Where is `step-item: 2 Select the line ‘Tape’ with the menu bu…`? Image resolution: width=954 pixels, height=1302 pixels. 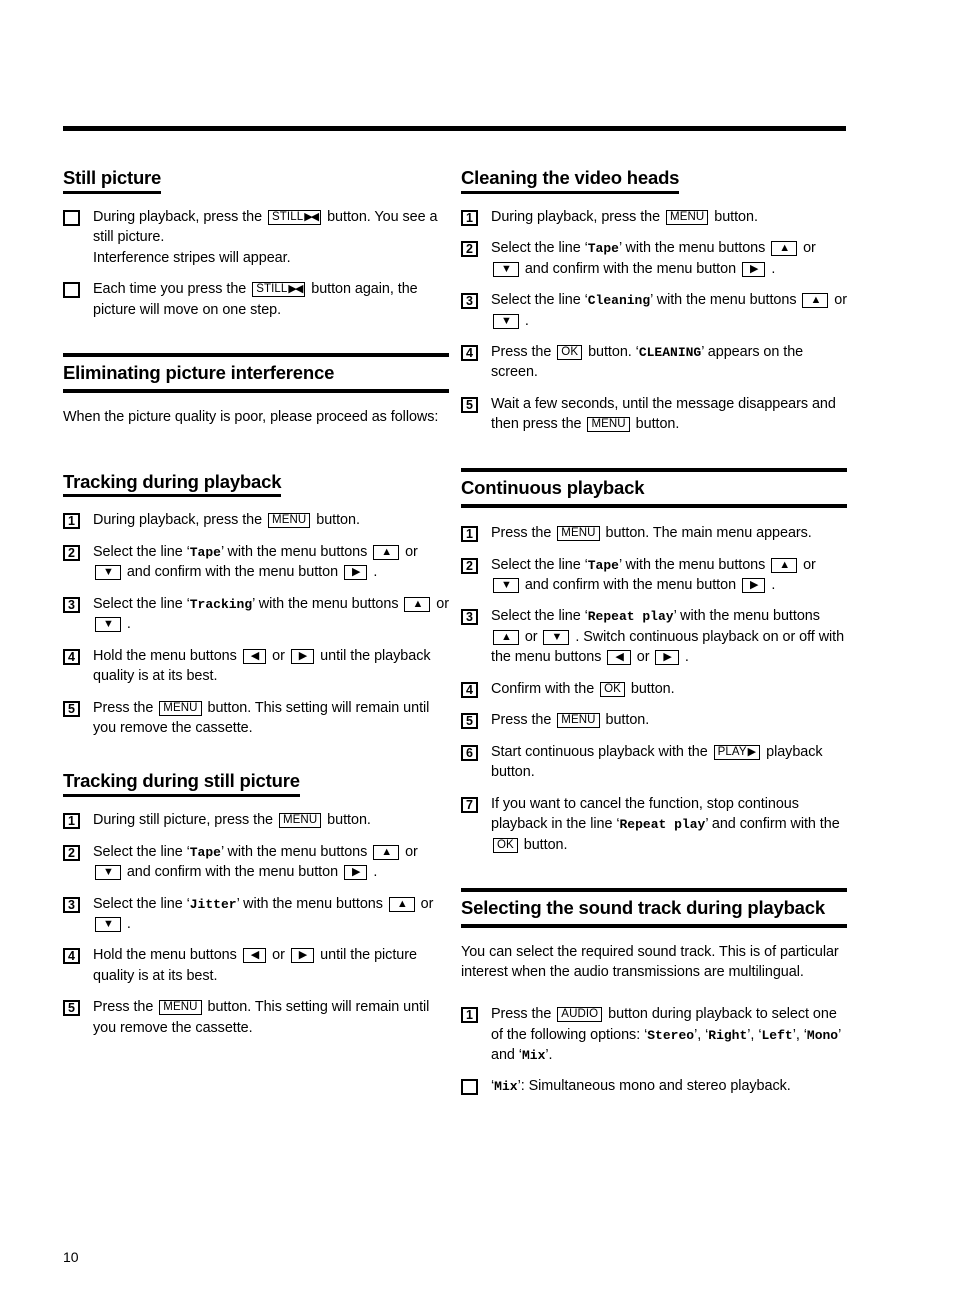 step-item: 2 Select the line ‘Tape’ with the menu bu… is located at coordinates (654, 258).